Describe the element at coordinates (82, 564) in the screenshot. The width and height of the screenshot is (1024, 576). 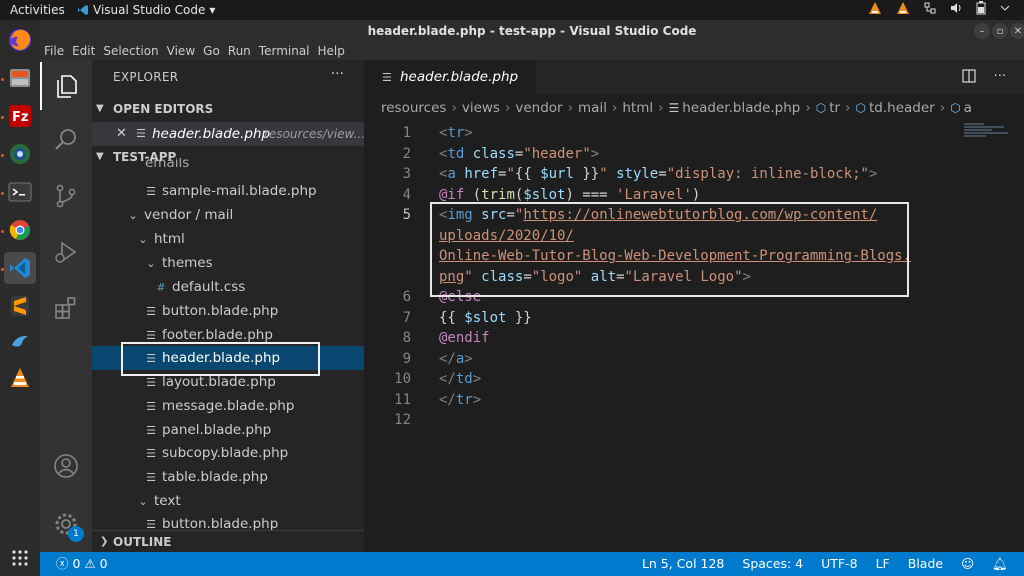
I see `problems-indicator: ⓧ 0 ⚠ 0` at that location.